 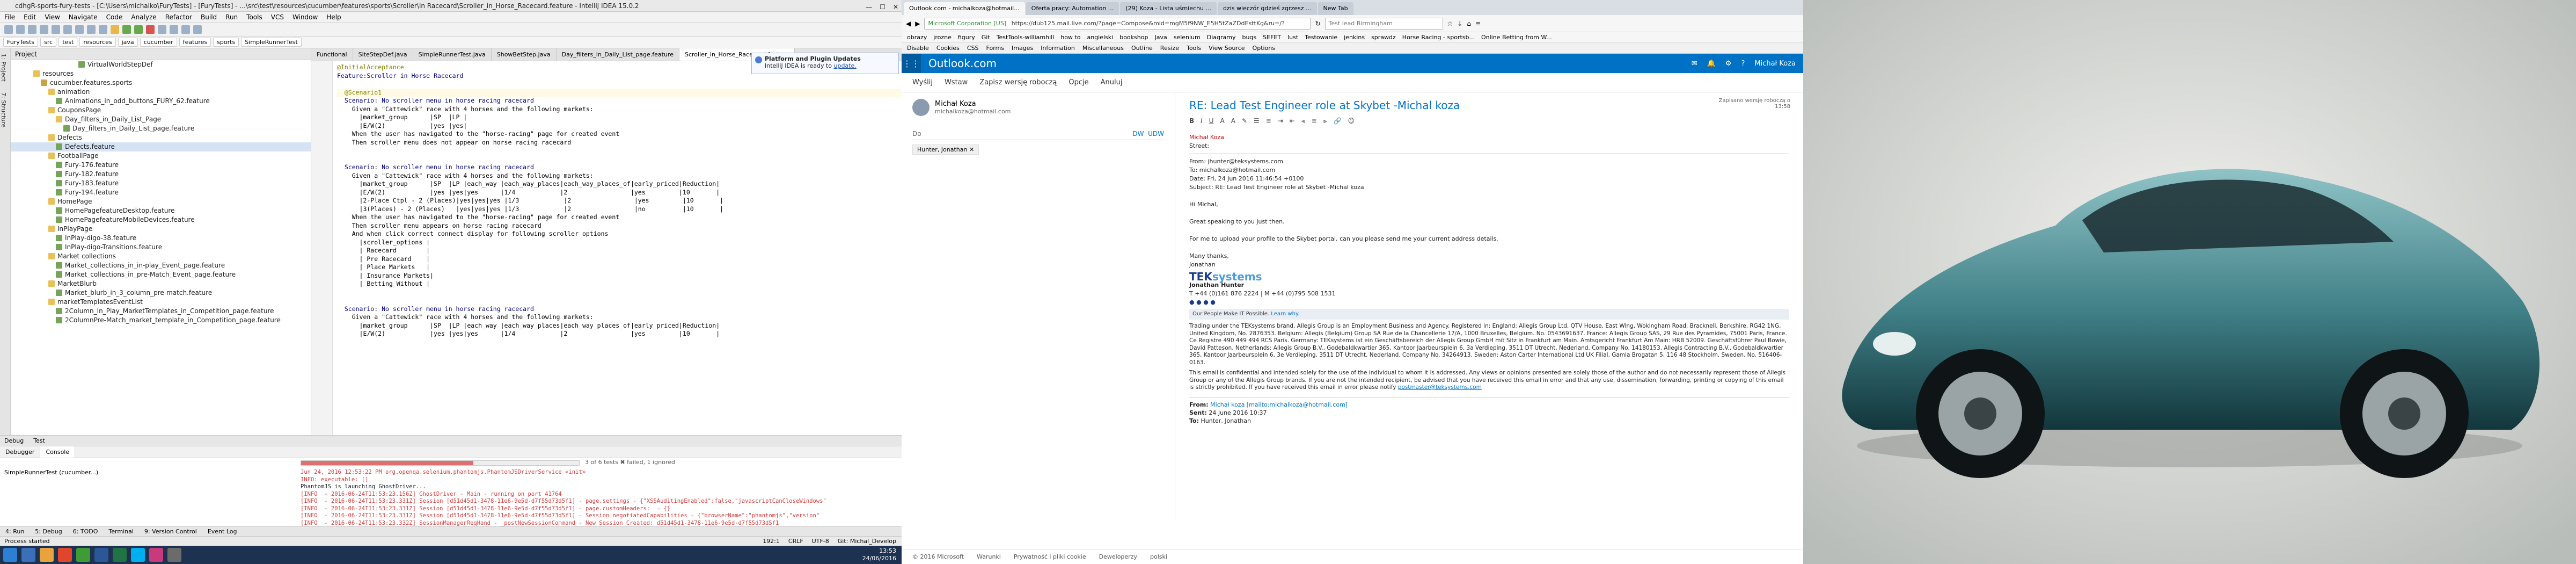 What do you see at coordinates (161, 110) in the screenshot?
I see `tree-item: CouponsPage` at bounding box center [161, 110].